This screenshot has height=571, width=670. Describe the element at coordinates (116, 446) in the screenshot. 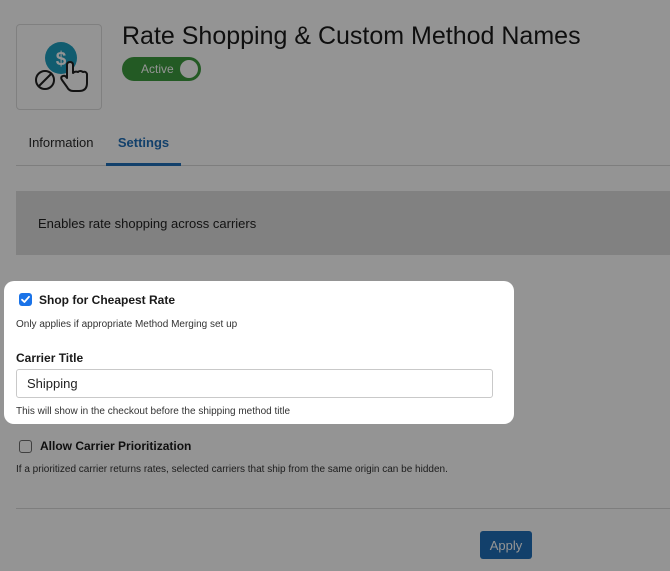

I see `allow-carrier-prioritization-label: Allow Carrier Prioritization` at that location.